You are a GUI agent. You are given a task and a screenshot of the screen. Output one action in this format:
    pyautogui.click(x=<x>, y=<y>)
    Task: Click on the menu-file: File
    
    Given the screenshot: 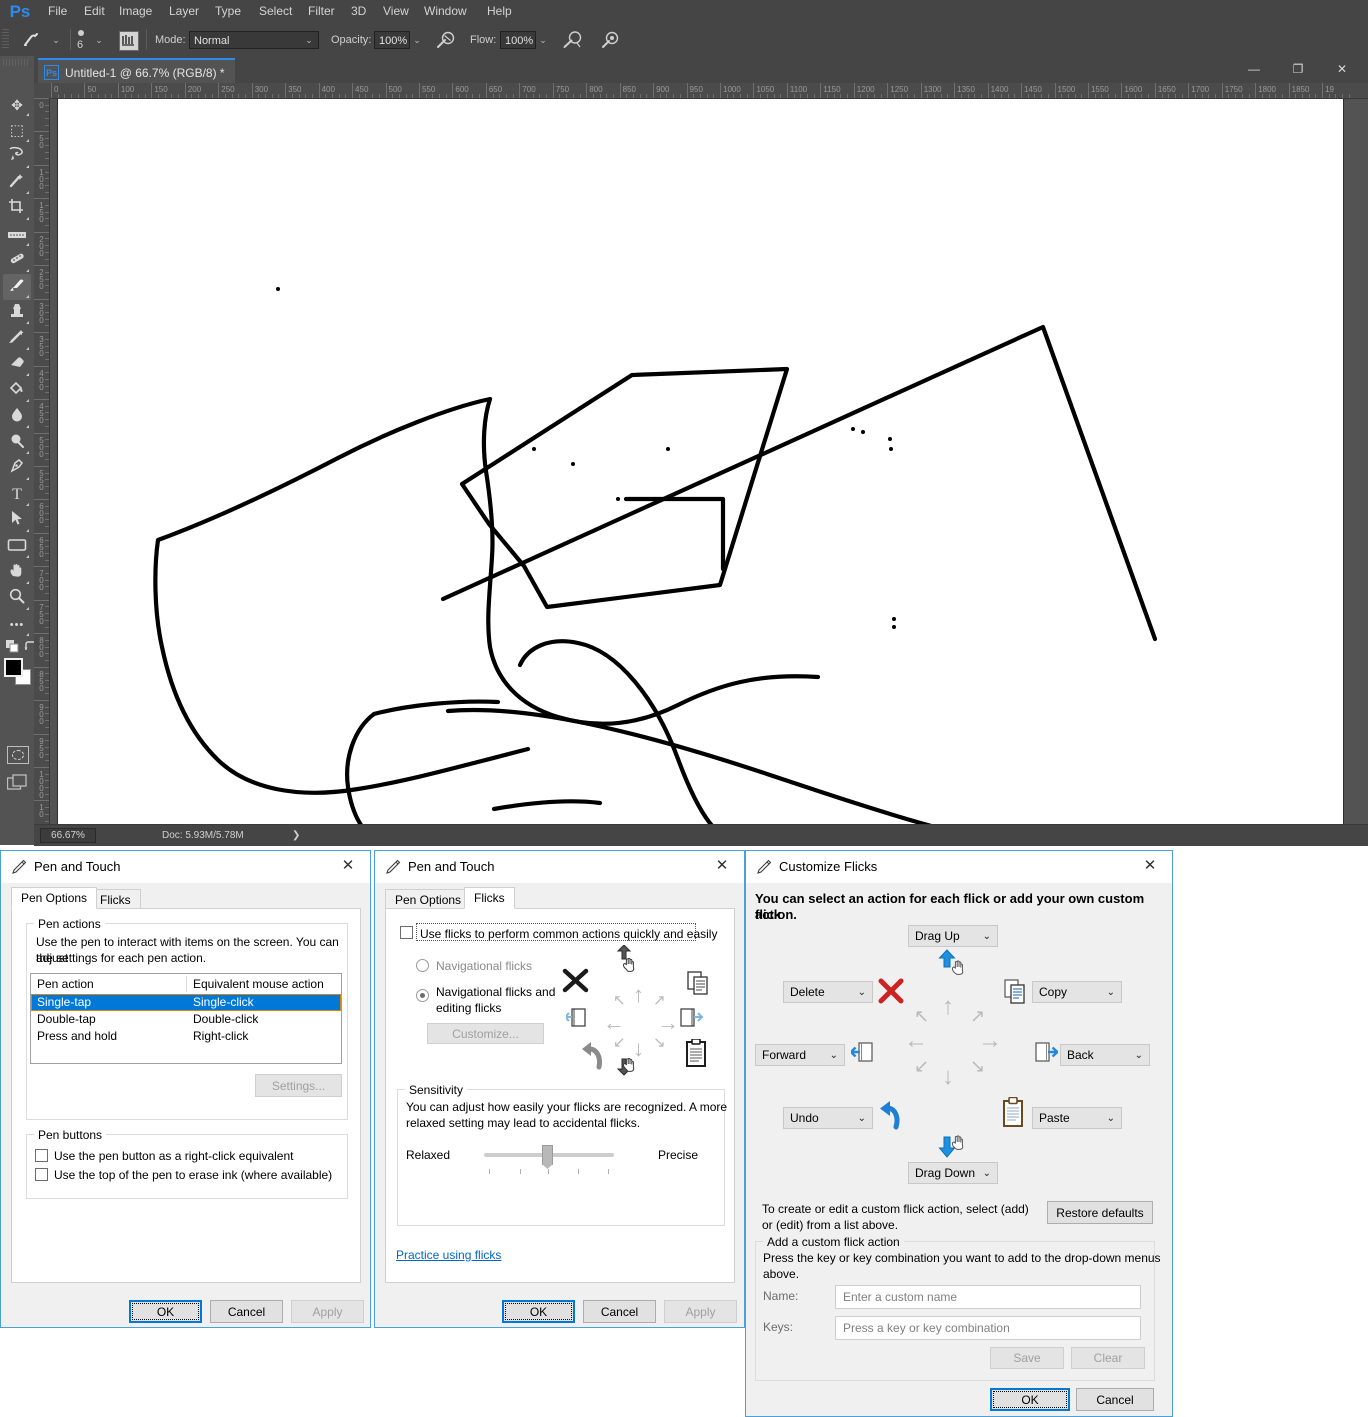 What is the action you would take?
    pyautogui.click(x=57, y=11)
    